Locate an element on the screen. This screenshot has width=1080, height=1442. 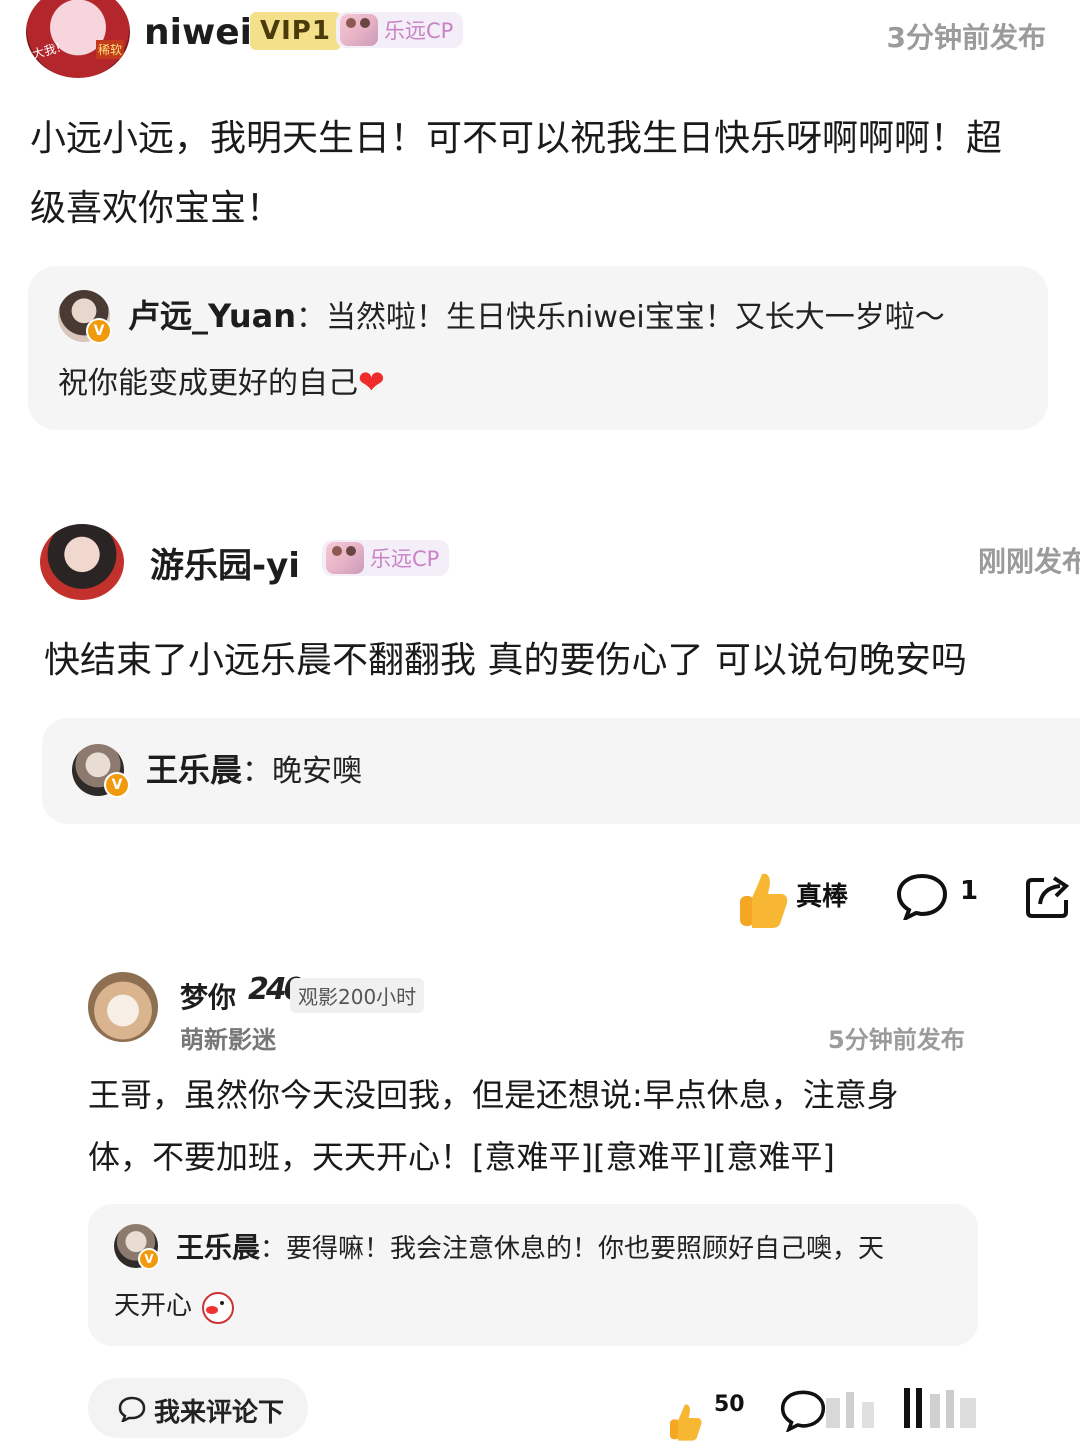
avatar-sticker-text: 稀软 is located at coordinates (110, 49).